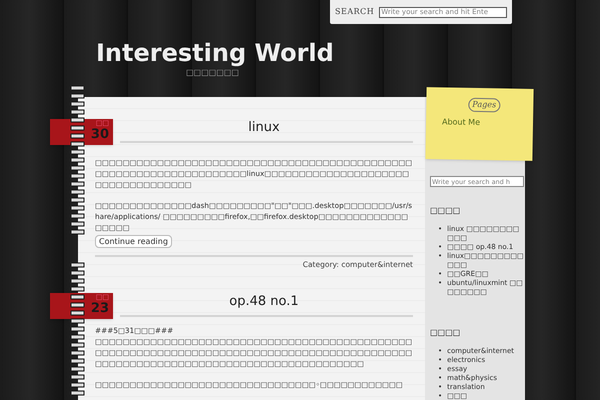  Describe the element at coordinates (264, 128) in the screenshot. I see `post-title: linux` at that location.